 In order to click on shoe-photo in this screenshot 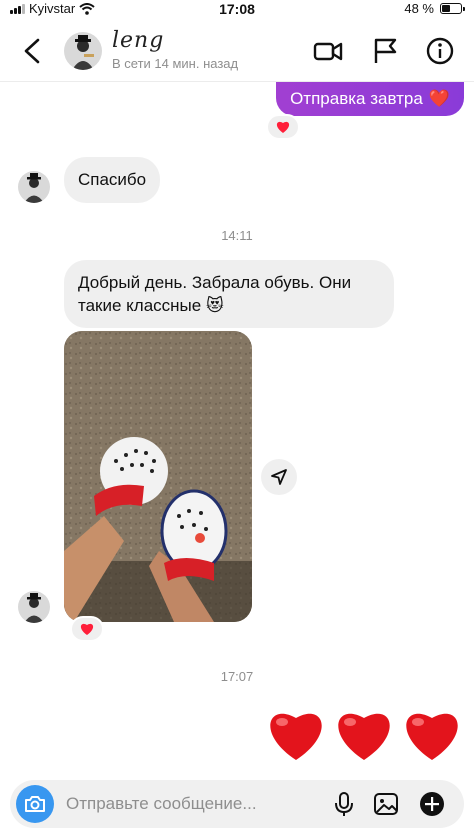, I will do `click(158, 476)`.